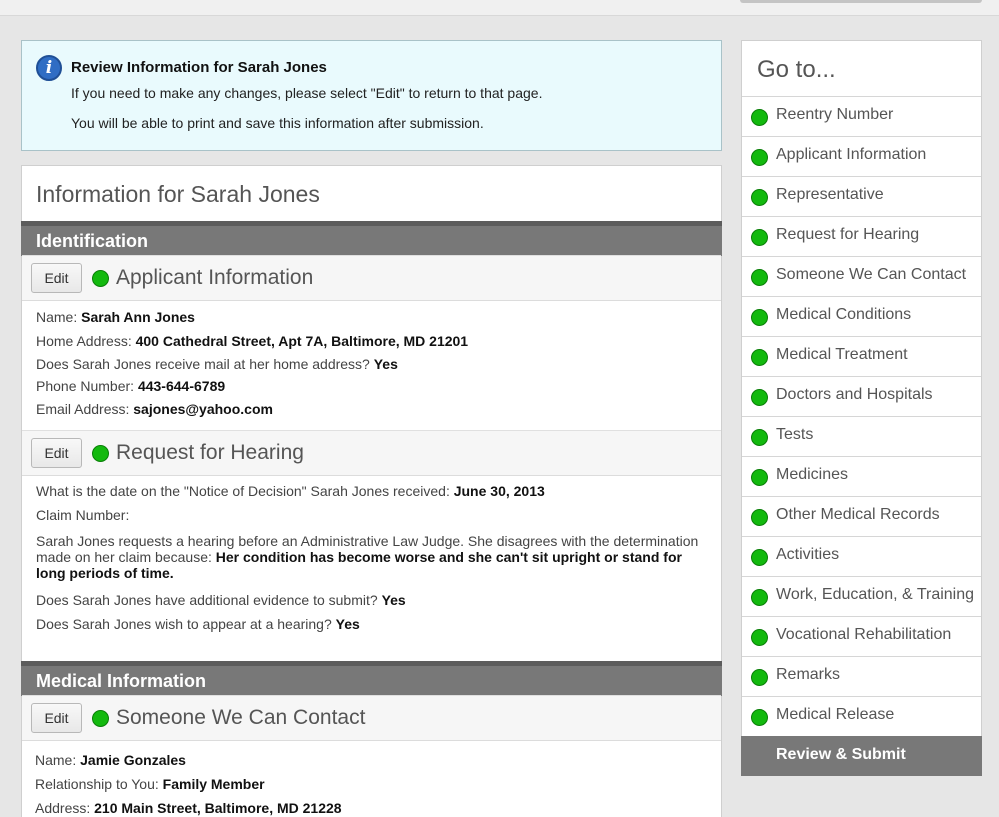 The image size is (999, 817). What do you see at coordinates (347, 624) in the screenshot?
I see `hearing-appear-answer: Yes` at bounding box center [347, 624].